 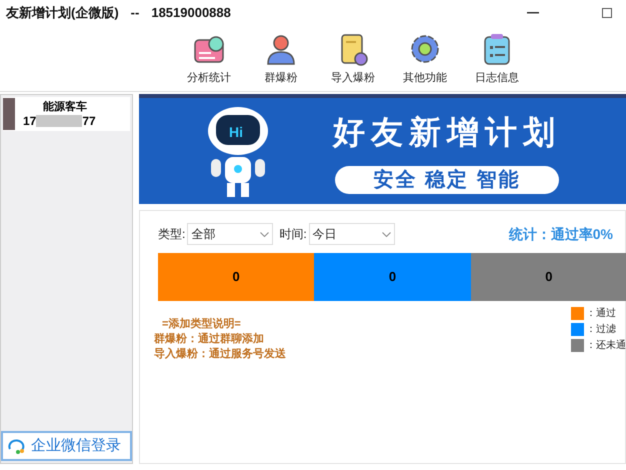 I want to click on filter-label: 类型:, so click(x=172, y=234).